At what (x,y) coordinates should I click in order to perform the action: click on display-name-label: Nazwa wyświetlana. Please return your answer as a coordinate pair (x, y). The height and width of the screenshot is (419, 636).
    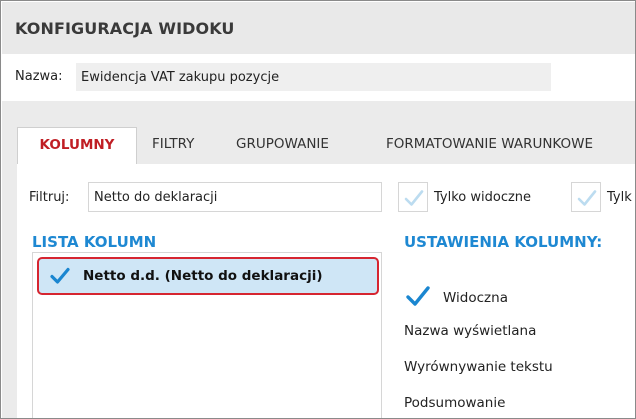
    Looking at the image, I should click on (470, 331).